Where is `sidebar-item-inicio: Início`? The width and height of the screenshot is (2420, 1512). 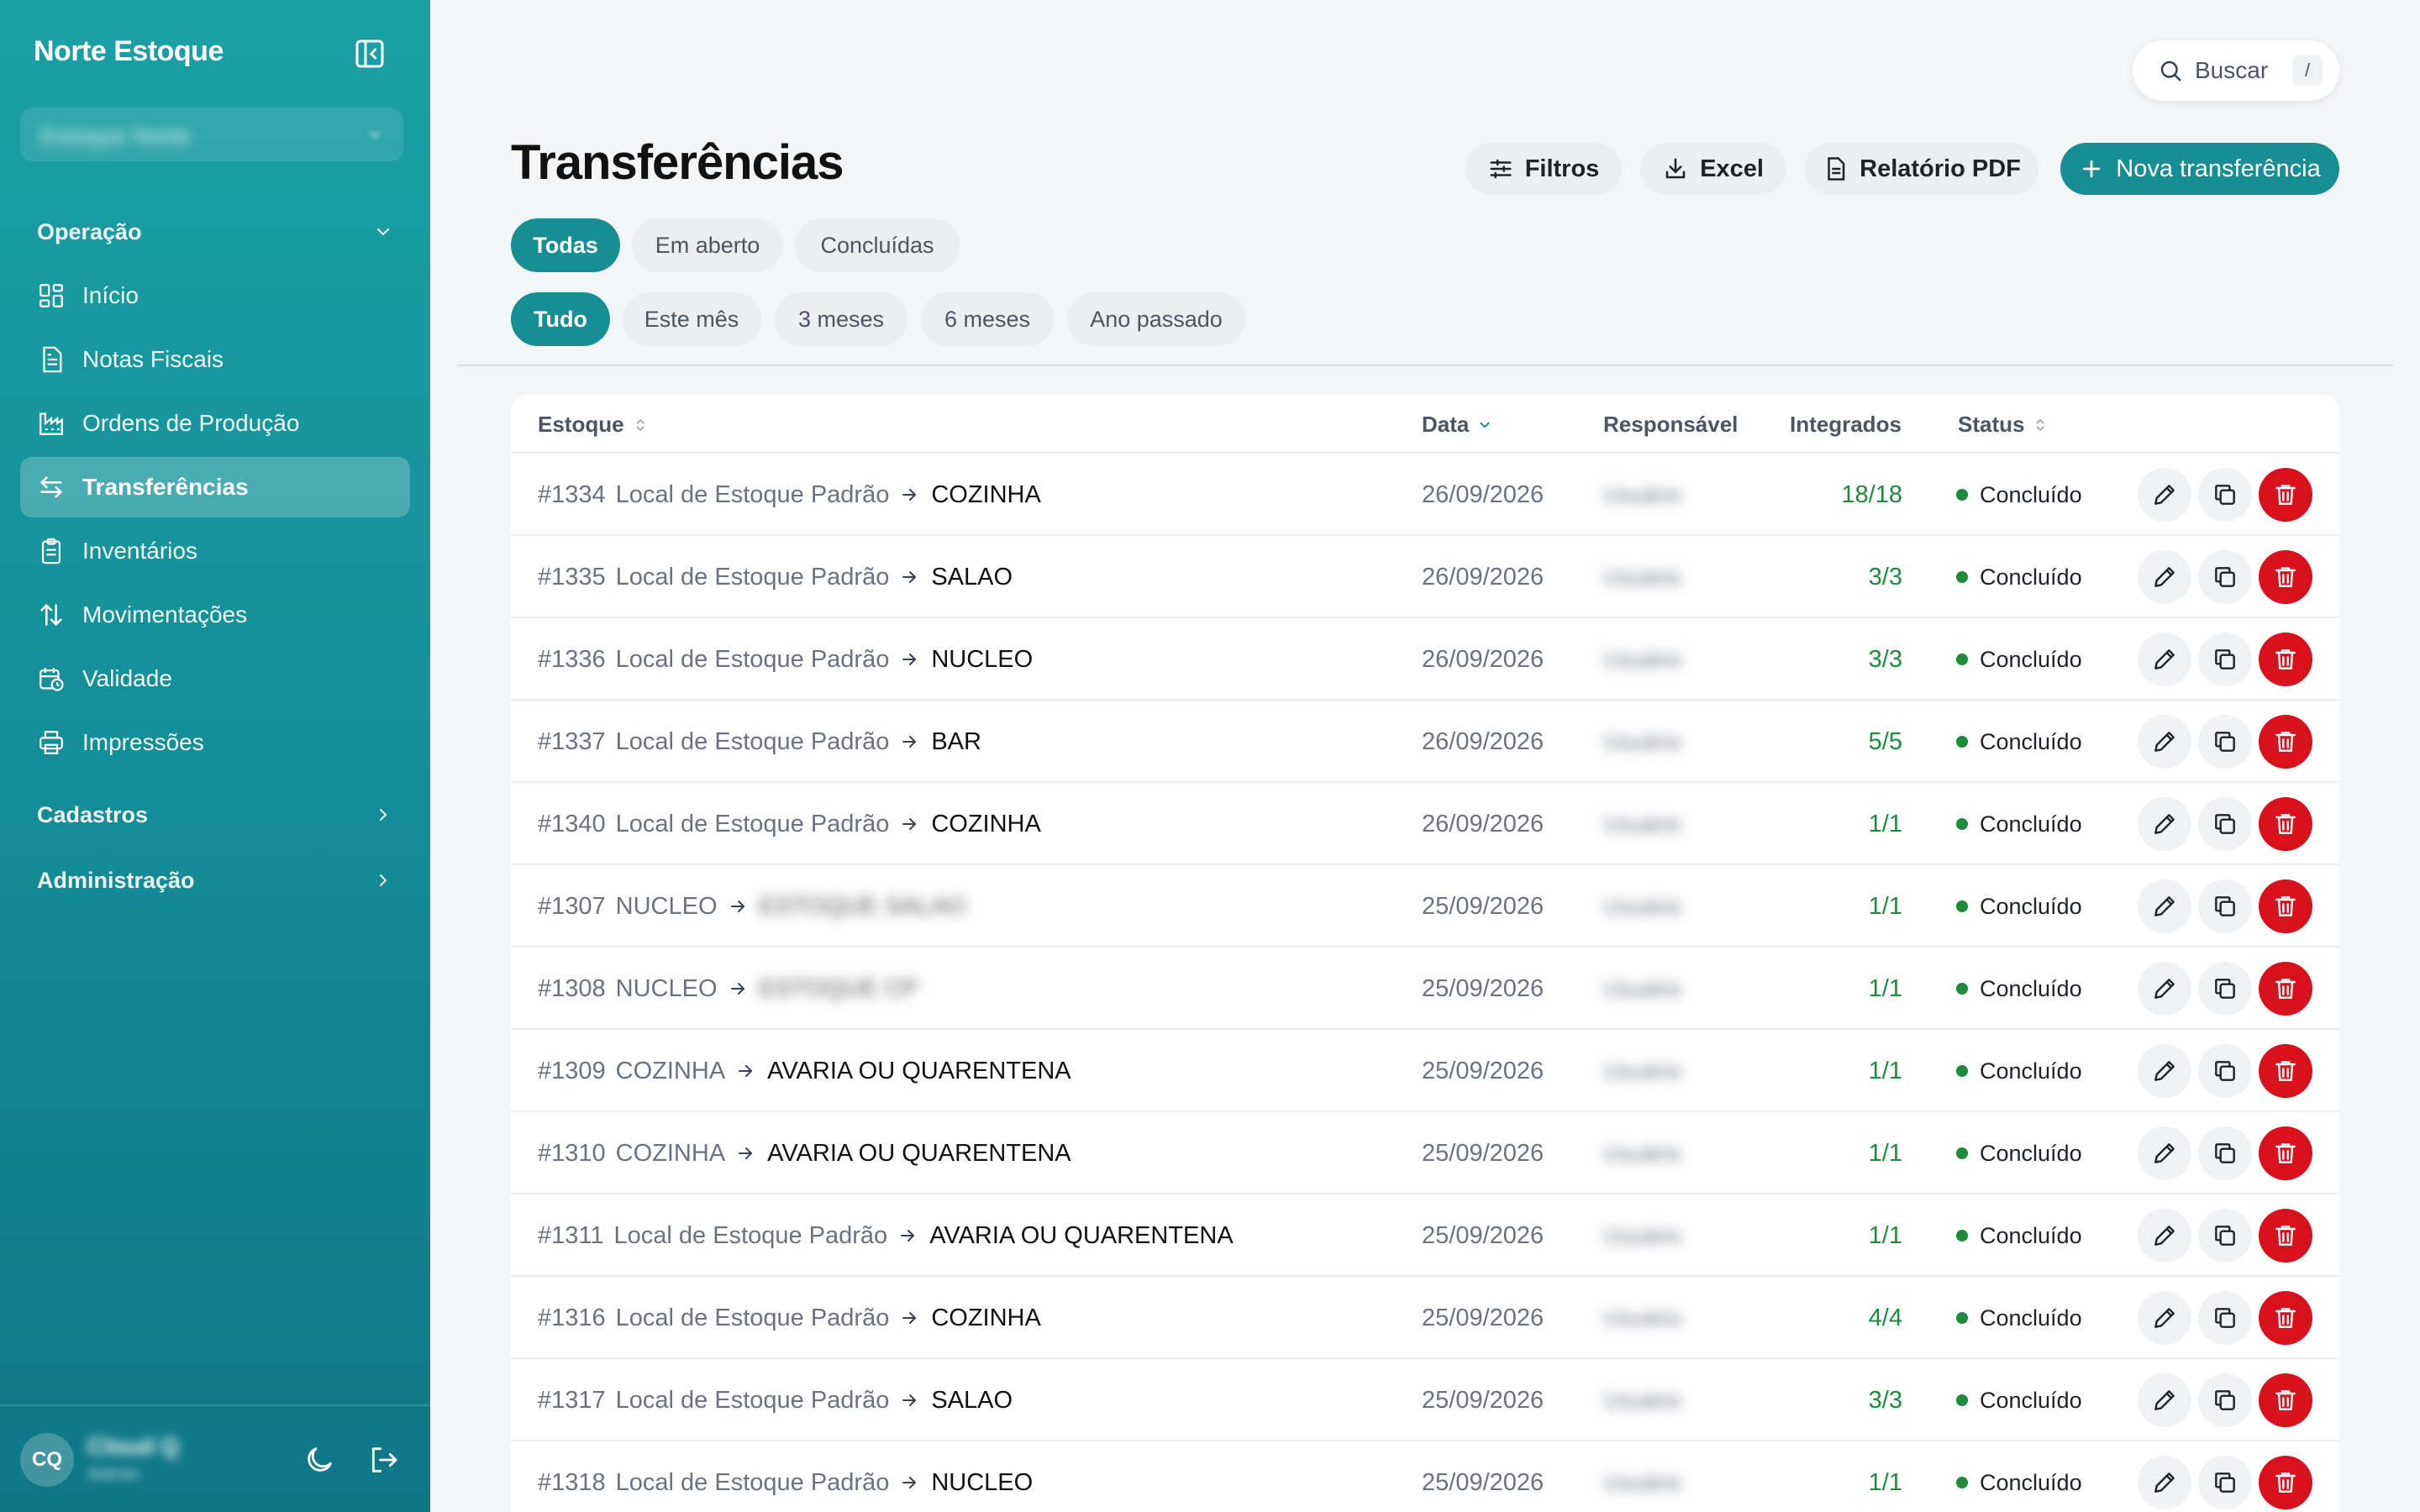
sidebar-item-inicio: Início is located at coordinates (215, 295).